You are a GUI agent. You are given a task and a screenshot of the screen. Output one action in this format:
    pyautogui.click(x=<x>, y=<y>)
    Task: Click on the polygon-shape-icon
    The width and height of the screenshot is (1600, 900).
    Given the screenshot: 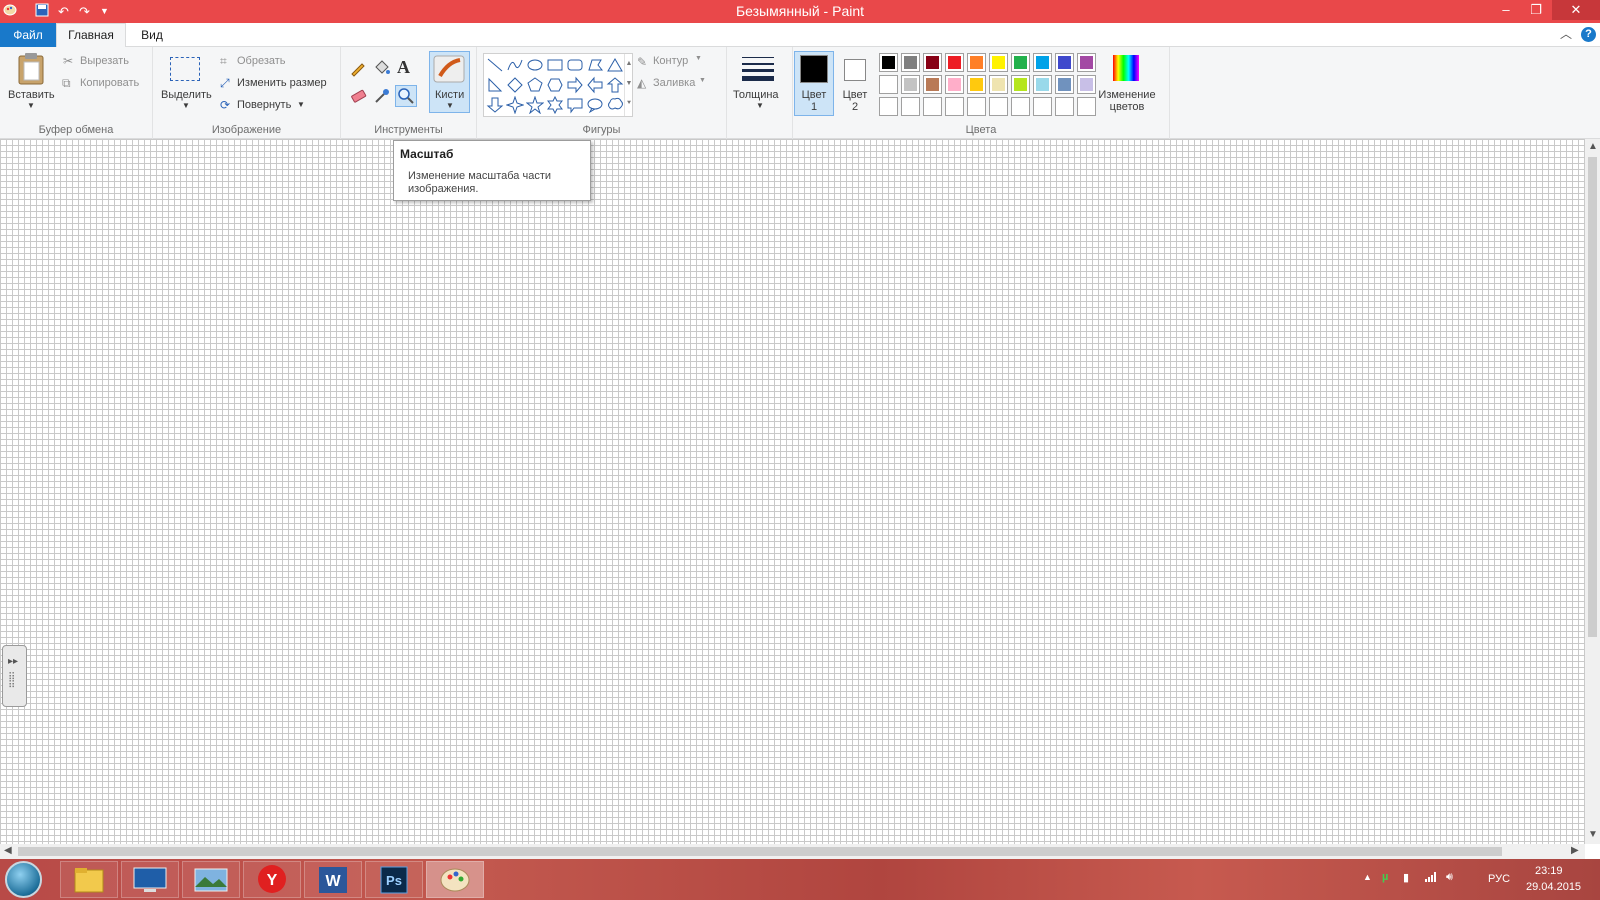 What is the action you would take?
    pyautogui.click(x=595, y=65)
    